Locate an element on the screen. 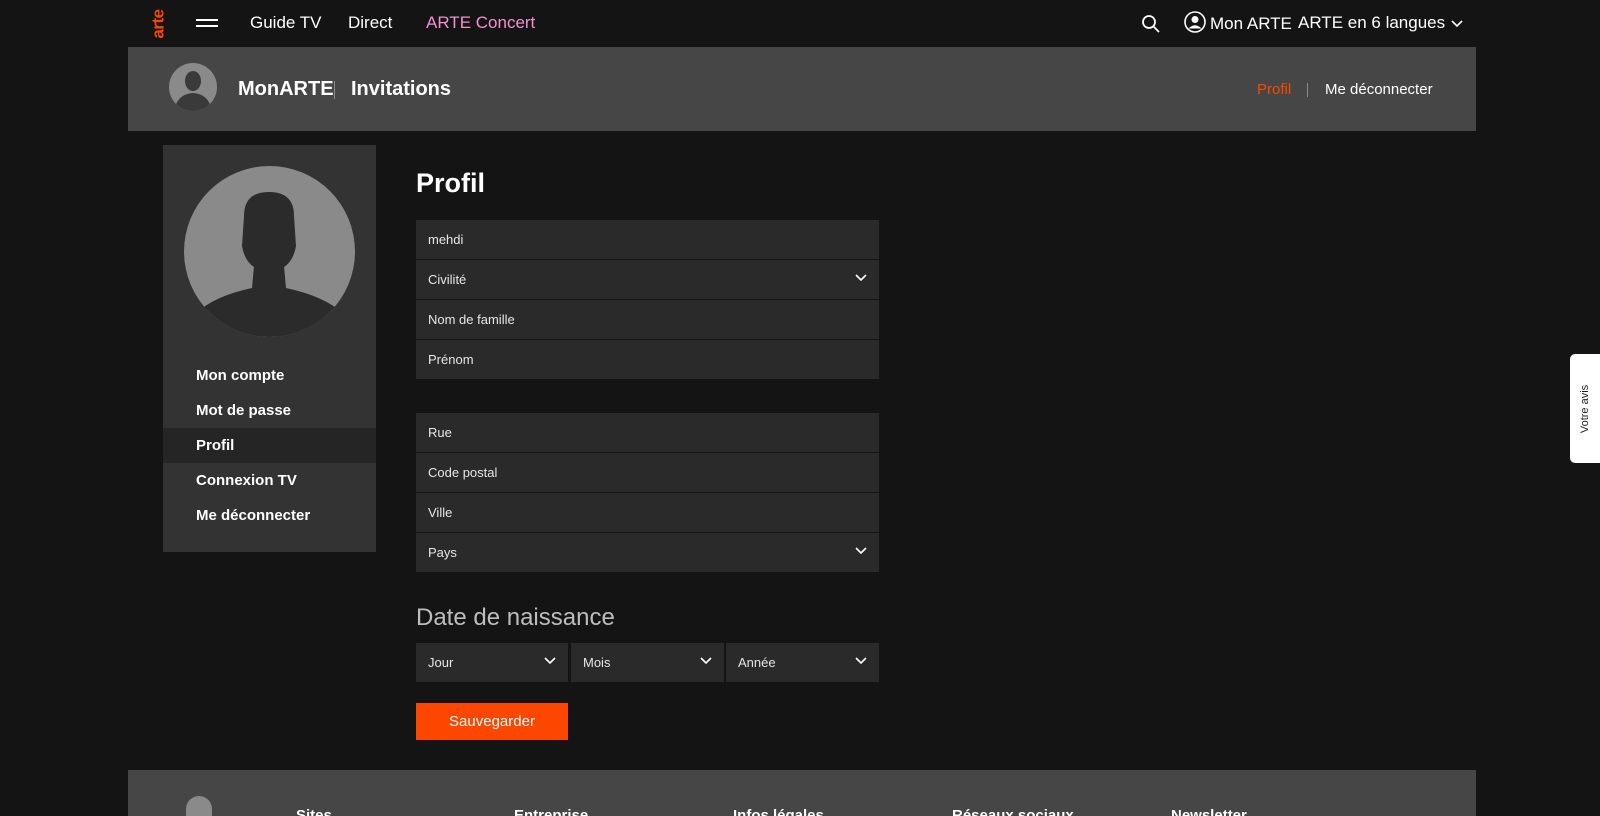 The height and width of the screenshot is (816, 1600). street-field: Rue is located at coordinates (647, 432).